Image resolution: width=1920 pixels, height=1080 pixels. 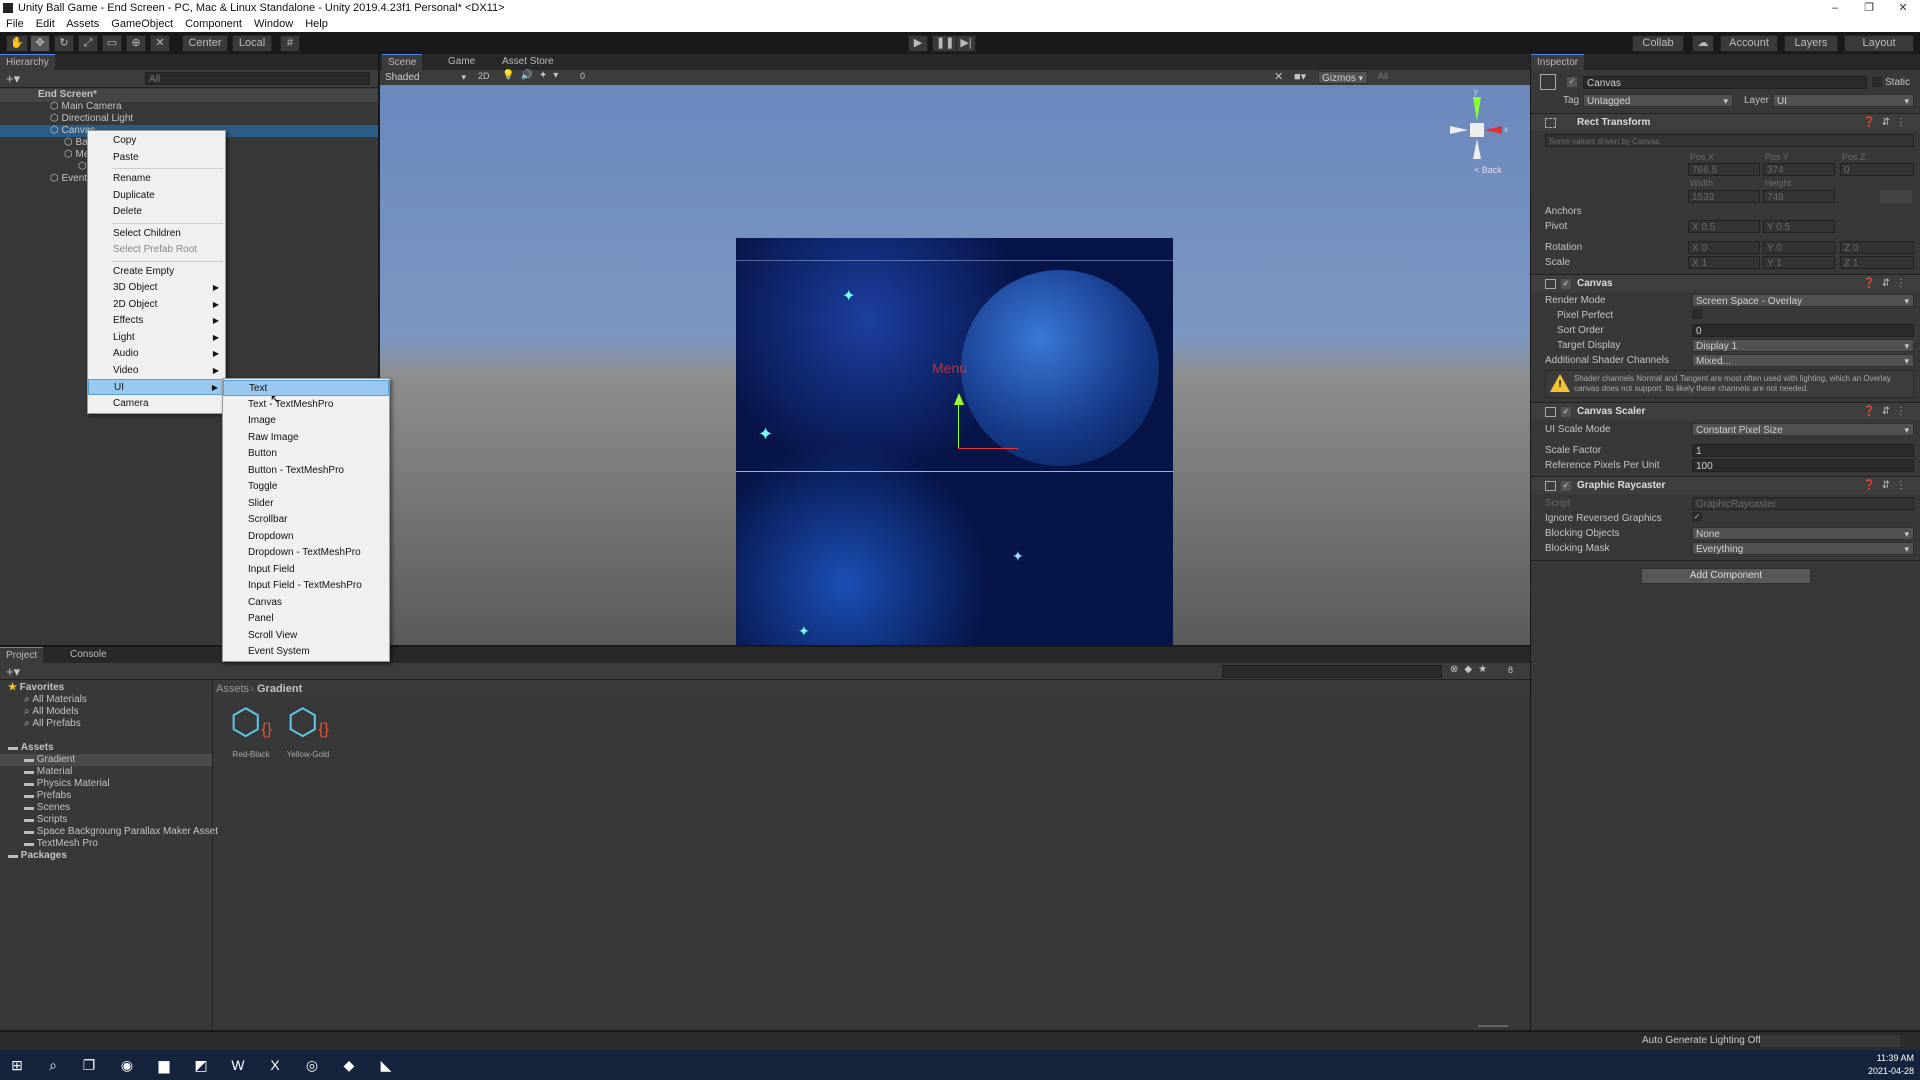 What do you see at coordinates (1703, 43) in the screenshot?
I see `cloud-icon: ☁` at bounding box center [1703, 43].